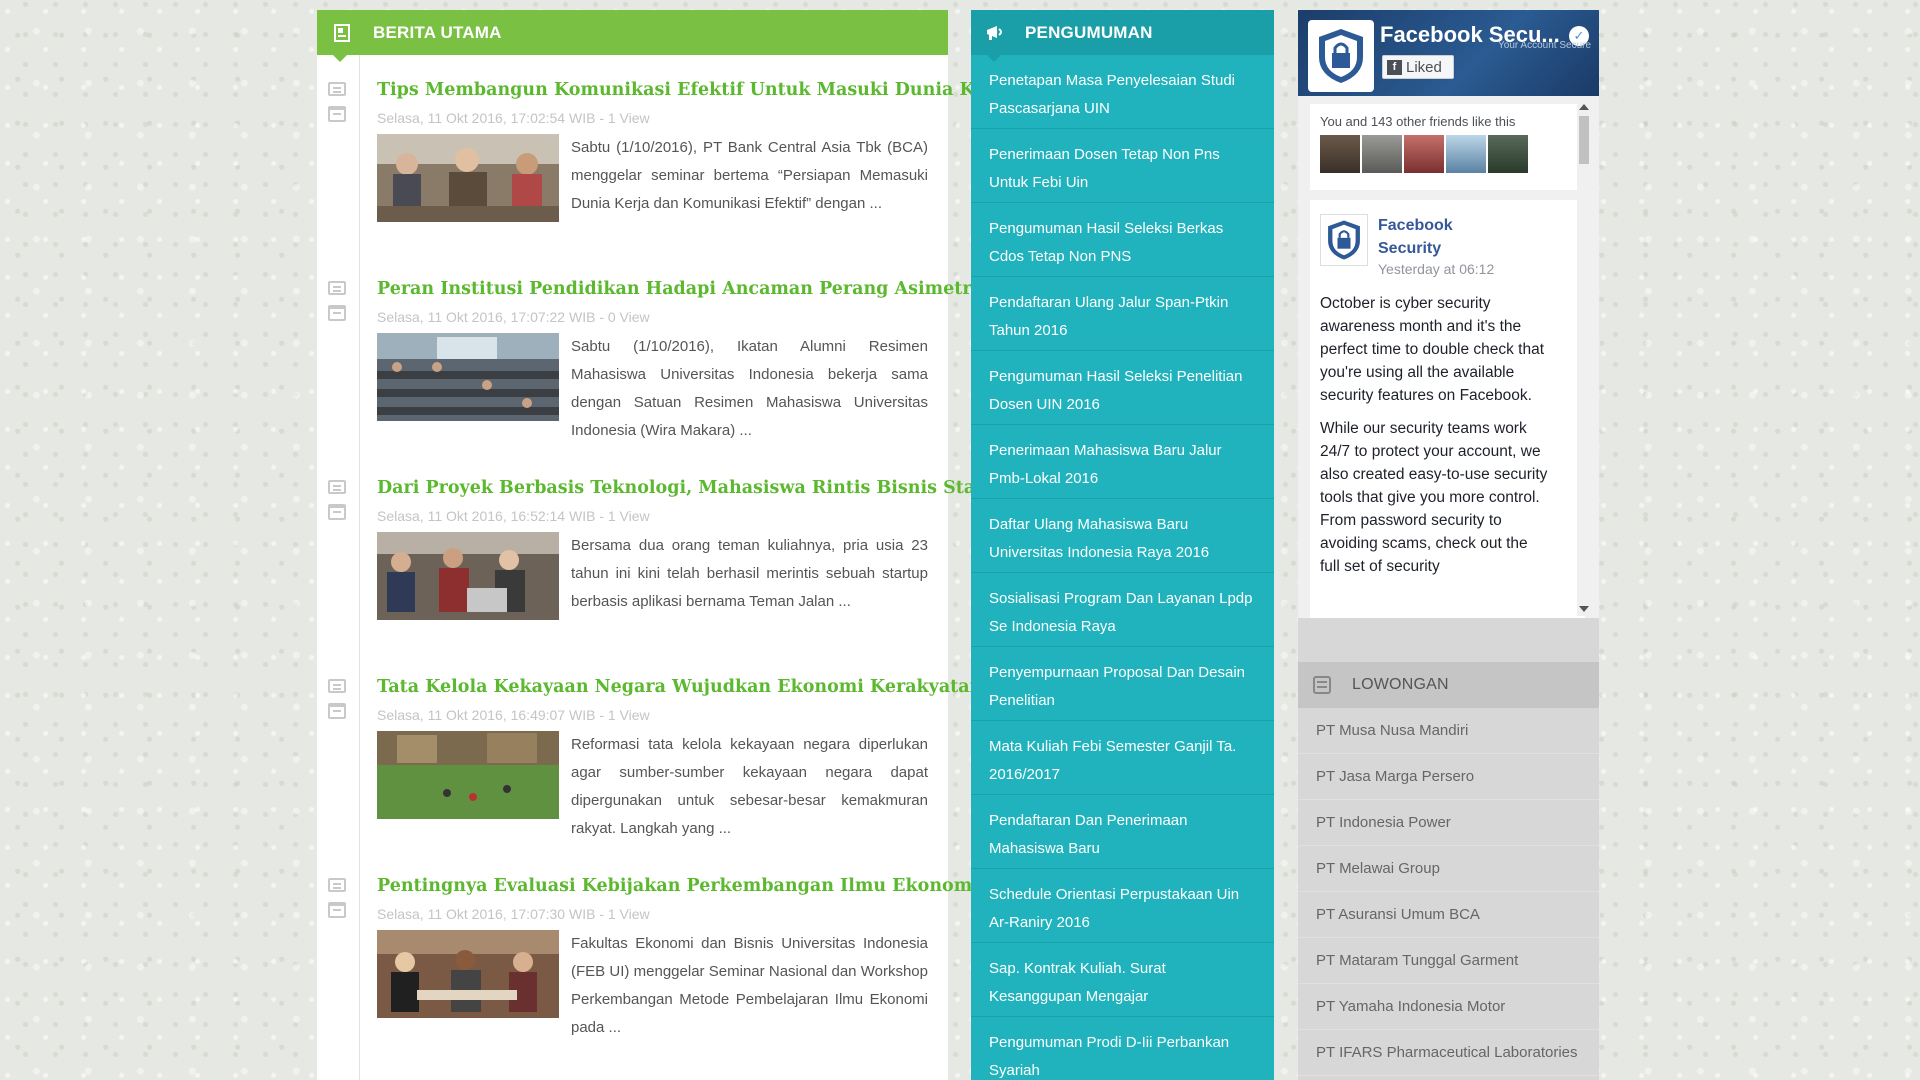 Image resolution: width=1920 pixels, height=1080 pixels. What do you see at coordinates (1424, 67) in the screenshot?
I see `liked-label: Liked` at bounding box center [1424, 67].